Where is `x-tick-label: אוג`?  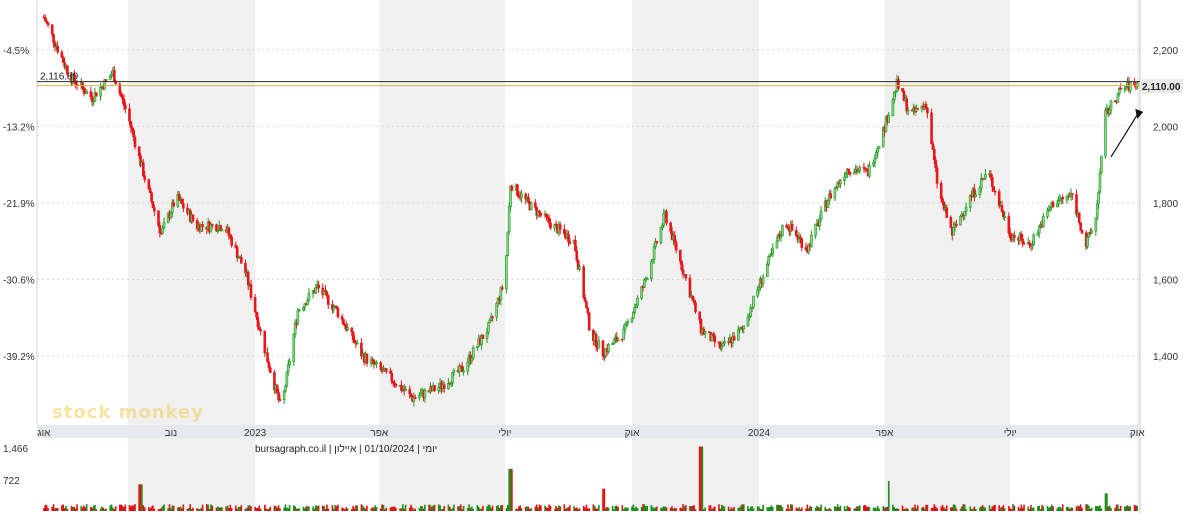 x-tick-label: אוג is located at coordinates (44, 433).